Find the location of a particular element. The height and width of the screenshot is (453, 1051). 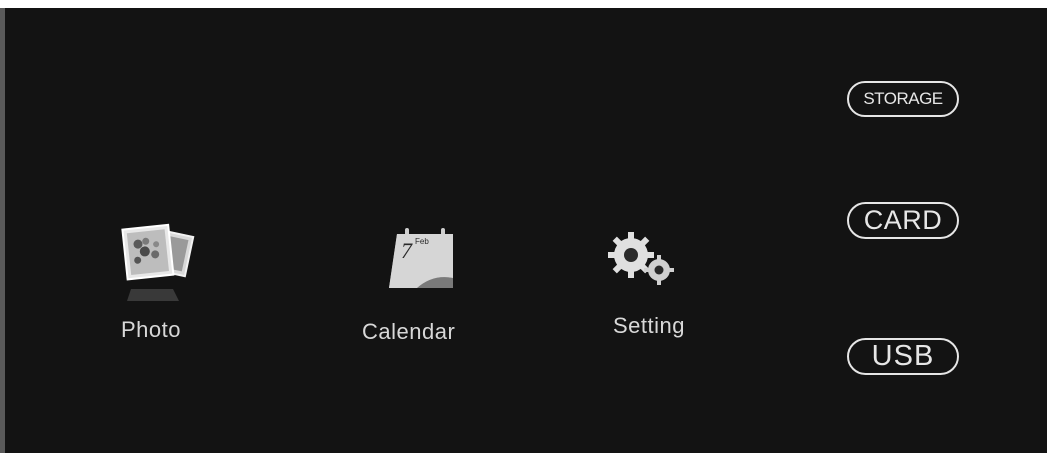

card-button: CARD is located at coordinates (903, 220).